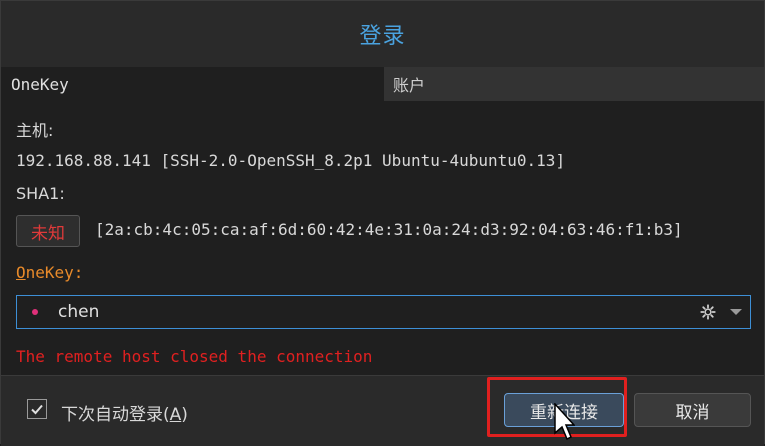  I want to click on gear-icon, so click(708, 312).